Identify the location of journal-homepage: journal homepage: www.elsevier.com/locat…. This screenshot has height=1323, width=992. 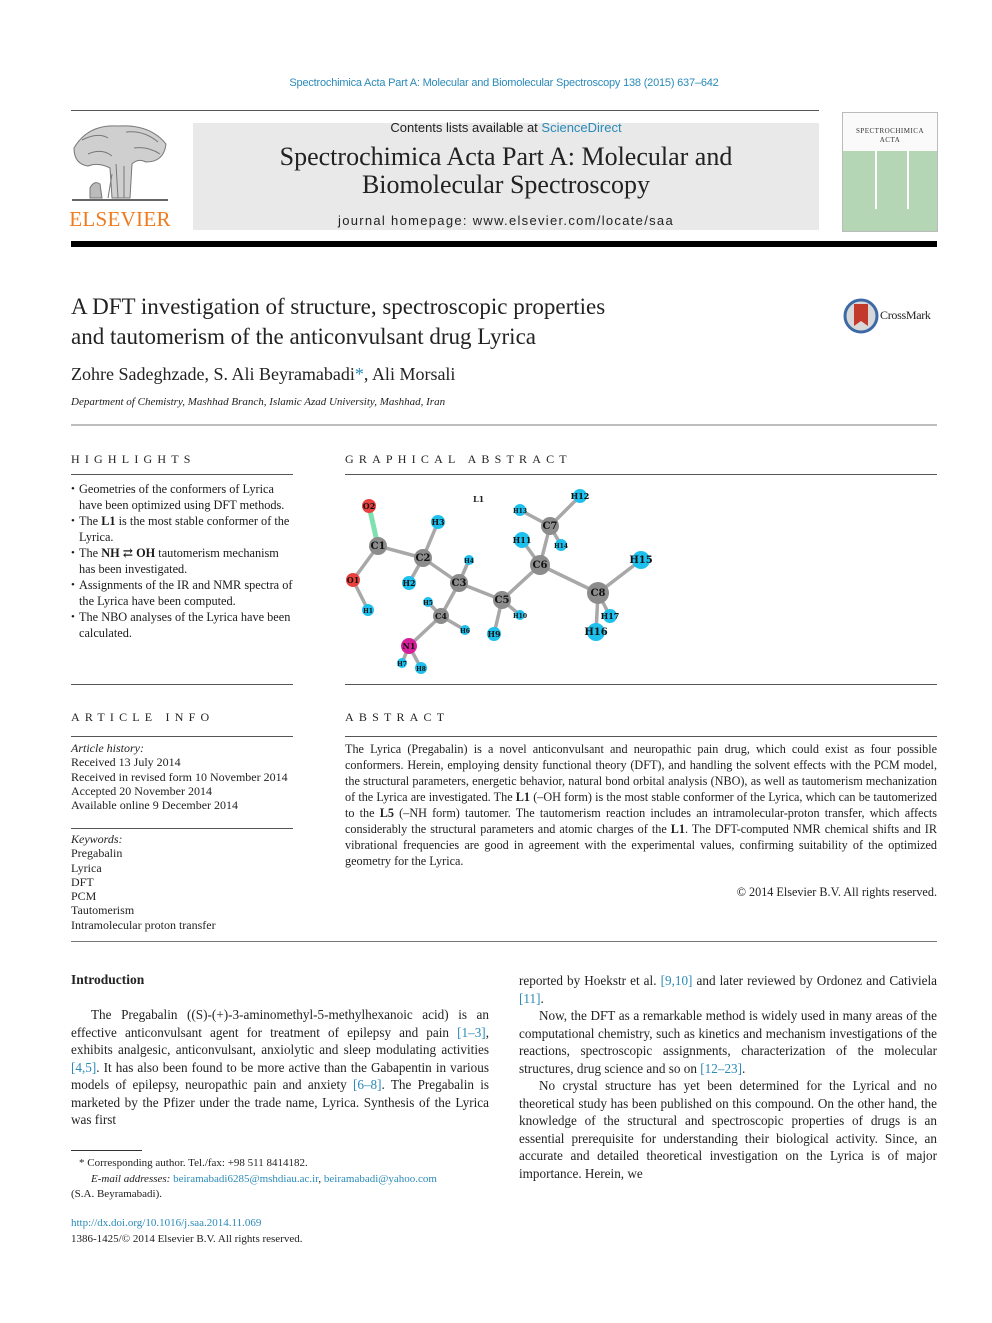
(506, 220).